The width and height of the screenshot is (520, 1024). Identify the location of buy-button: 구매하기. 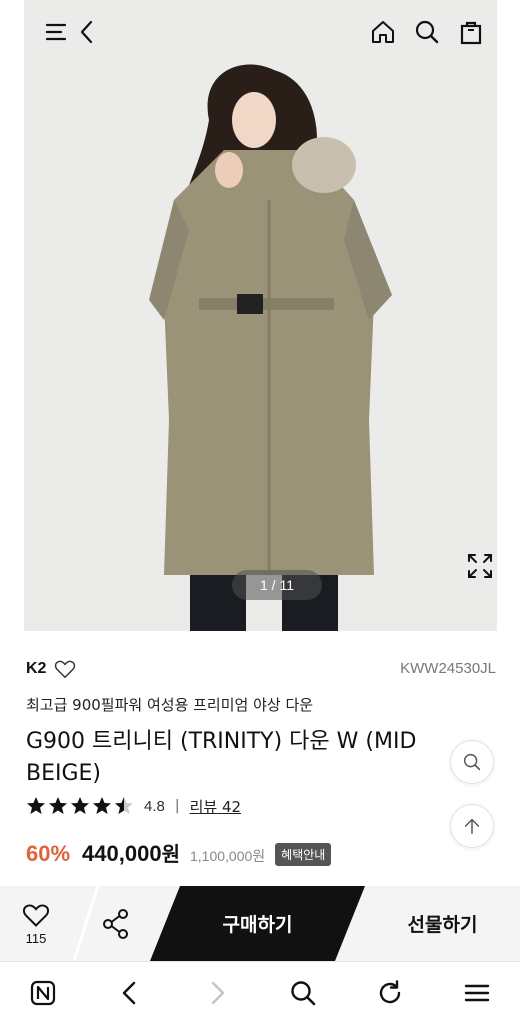
(257, 923).